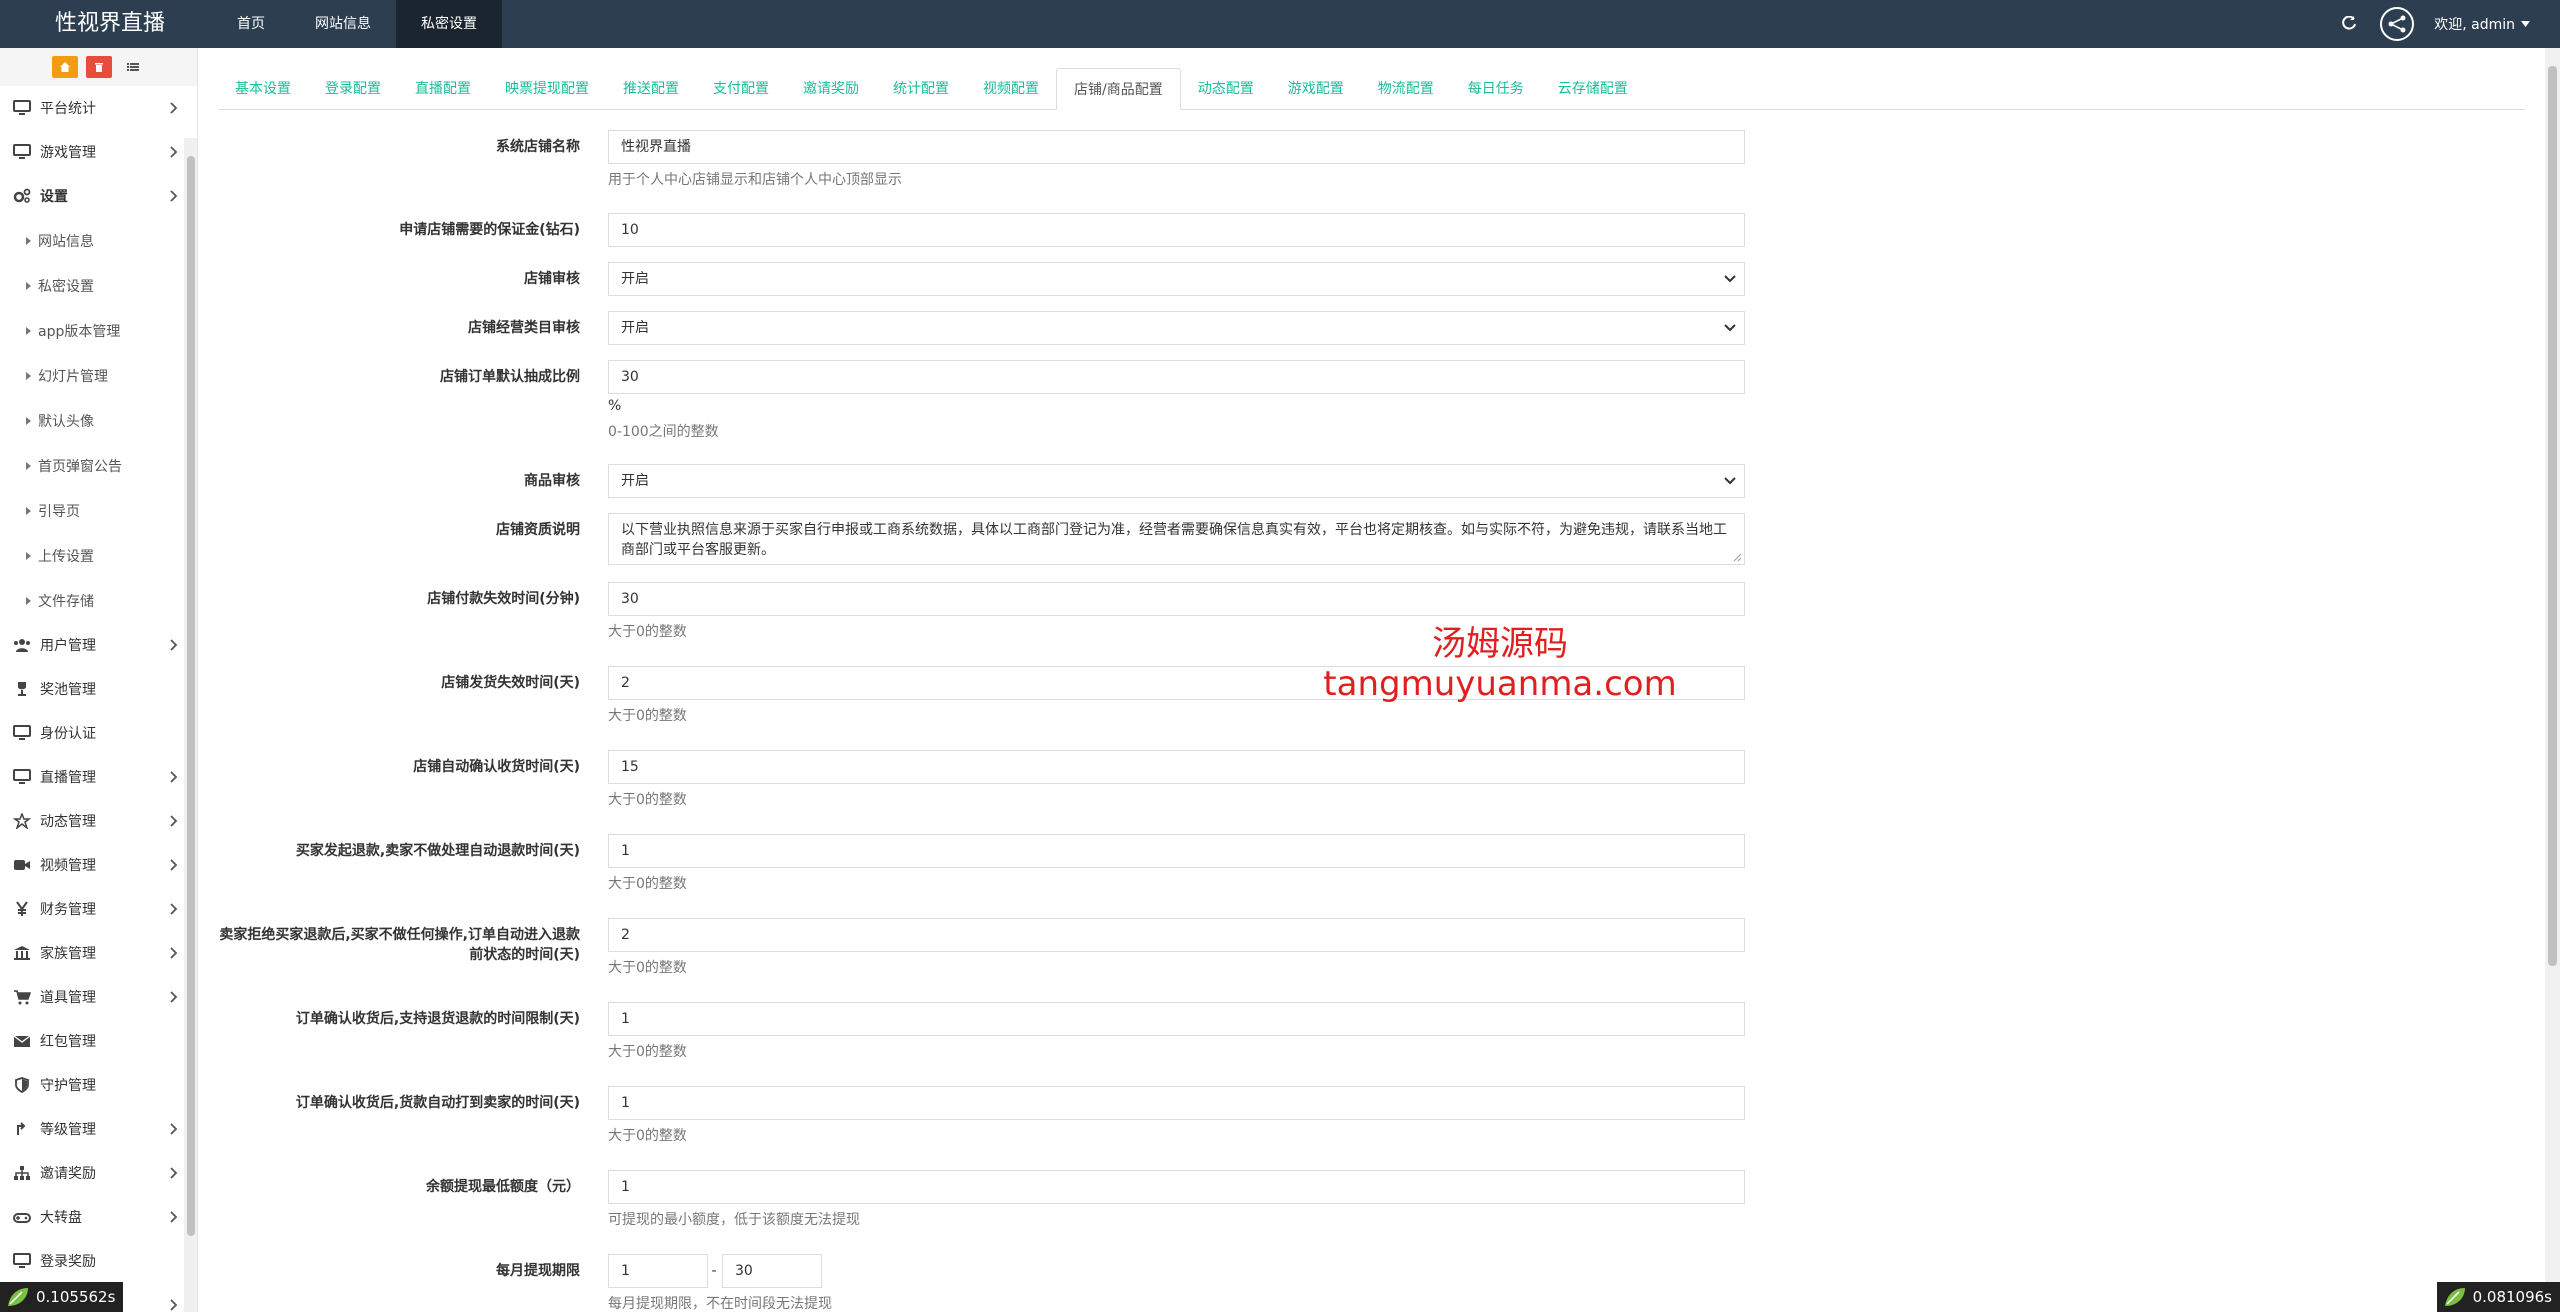  What do you see at coordinates (1176, 1103) in the screenshot?
I see `settle-time-input: 1` at bounding box center [1176, 1103].